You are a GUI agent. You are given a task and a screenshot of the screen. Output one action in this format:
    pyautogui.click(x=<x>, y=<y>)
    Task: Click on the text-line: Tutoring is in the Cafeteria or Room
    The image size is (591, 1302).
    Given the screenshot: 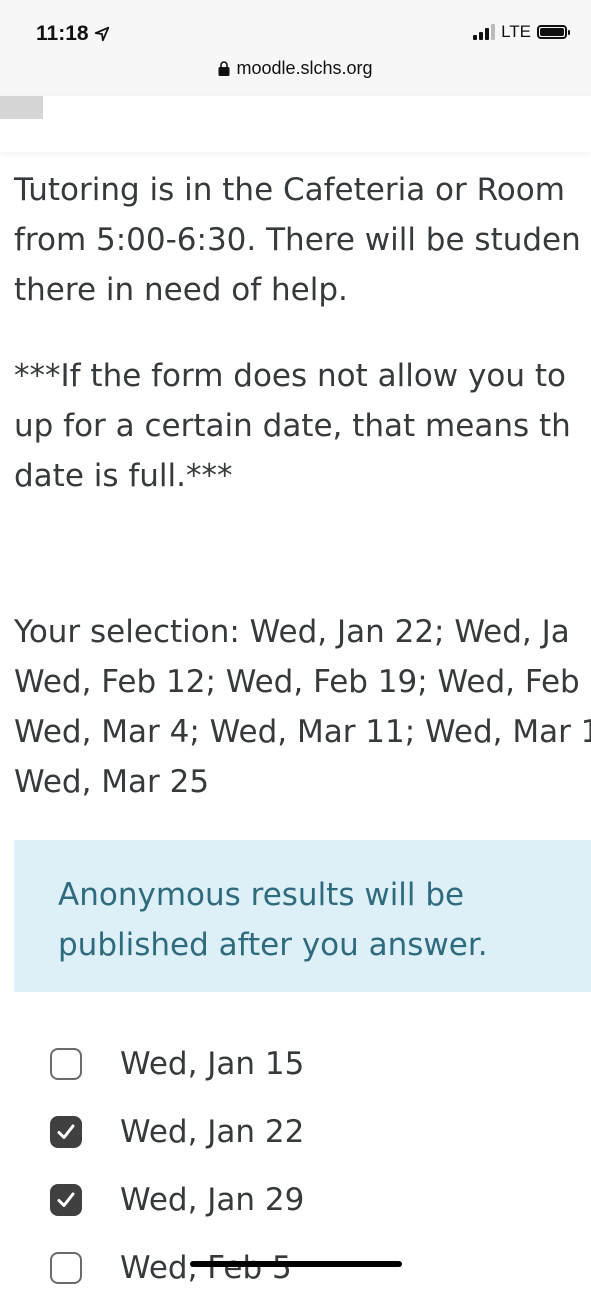 What is the action you would take?
    pyautogui.click(x=289, y=190)
    